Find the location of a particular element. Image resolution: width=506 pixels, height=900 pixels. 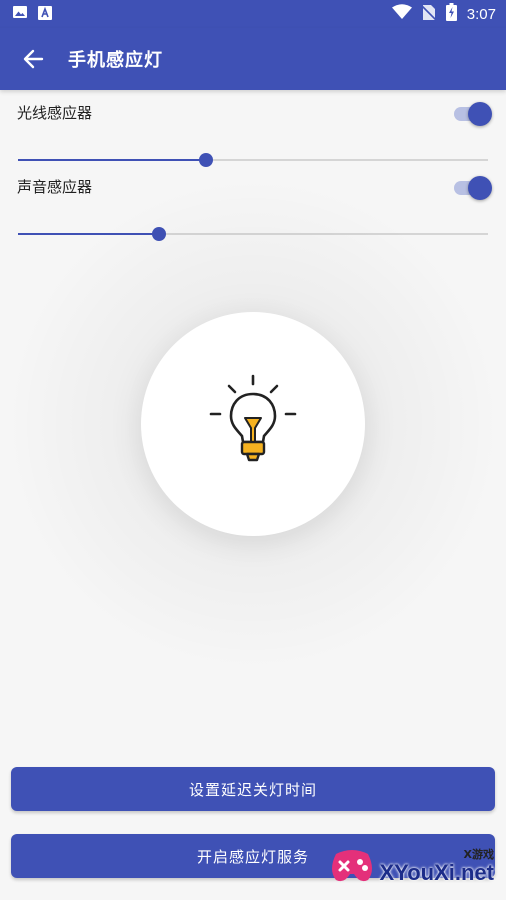

status-right: 3:07 is located at coordinates (443, 14).